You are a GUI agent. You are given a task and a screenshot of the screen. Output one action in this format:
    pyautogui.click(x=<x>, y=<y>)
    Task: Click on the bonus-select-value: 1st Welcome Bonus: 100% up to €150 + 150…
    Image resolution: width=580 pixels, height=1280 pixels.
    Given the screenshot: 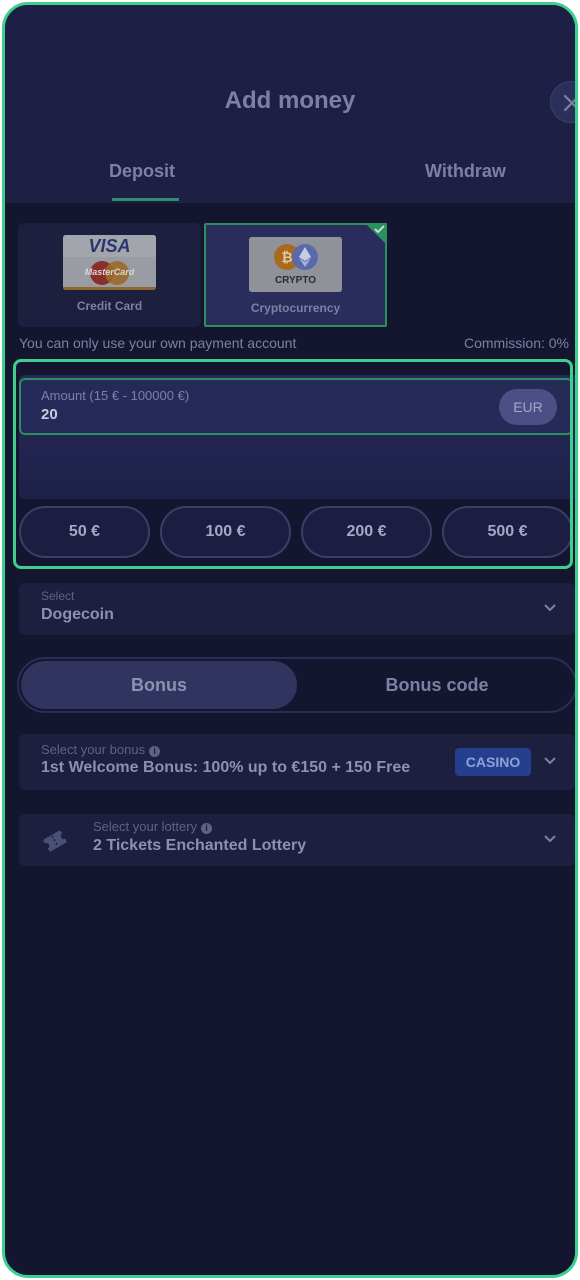 What is the action you would take?
    pyautogui.click(x=226, y=767)
    